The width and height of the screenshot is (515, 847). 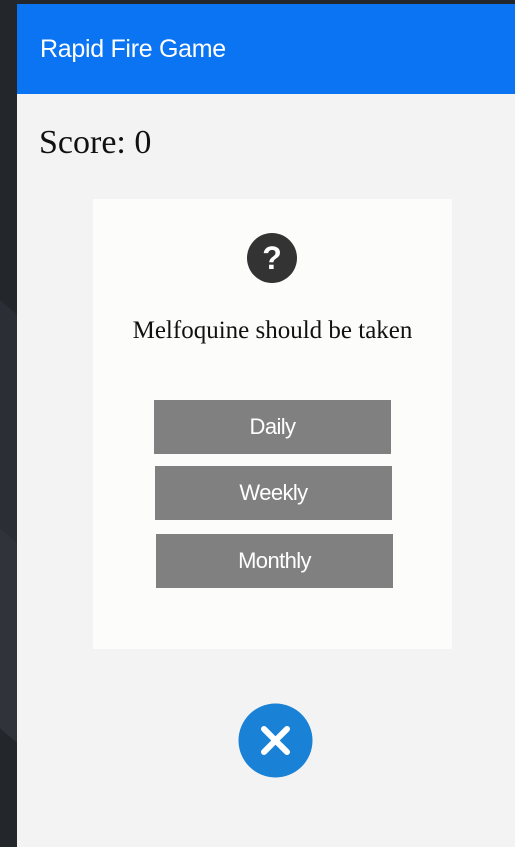 What do you see at coordinates (272, 427) in the screenshot?
I see `answer-option-daily: Daily` at bounding box center [272, 427].